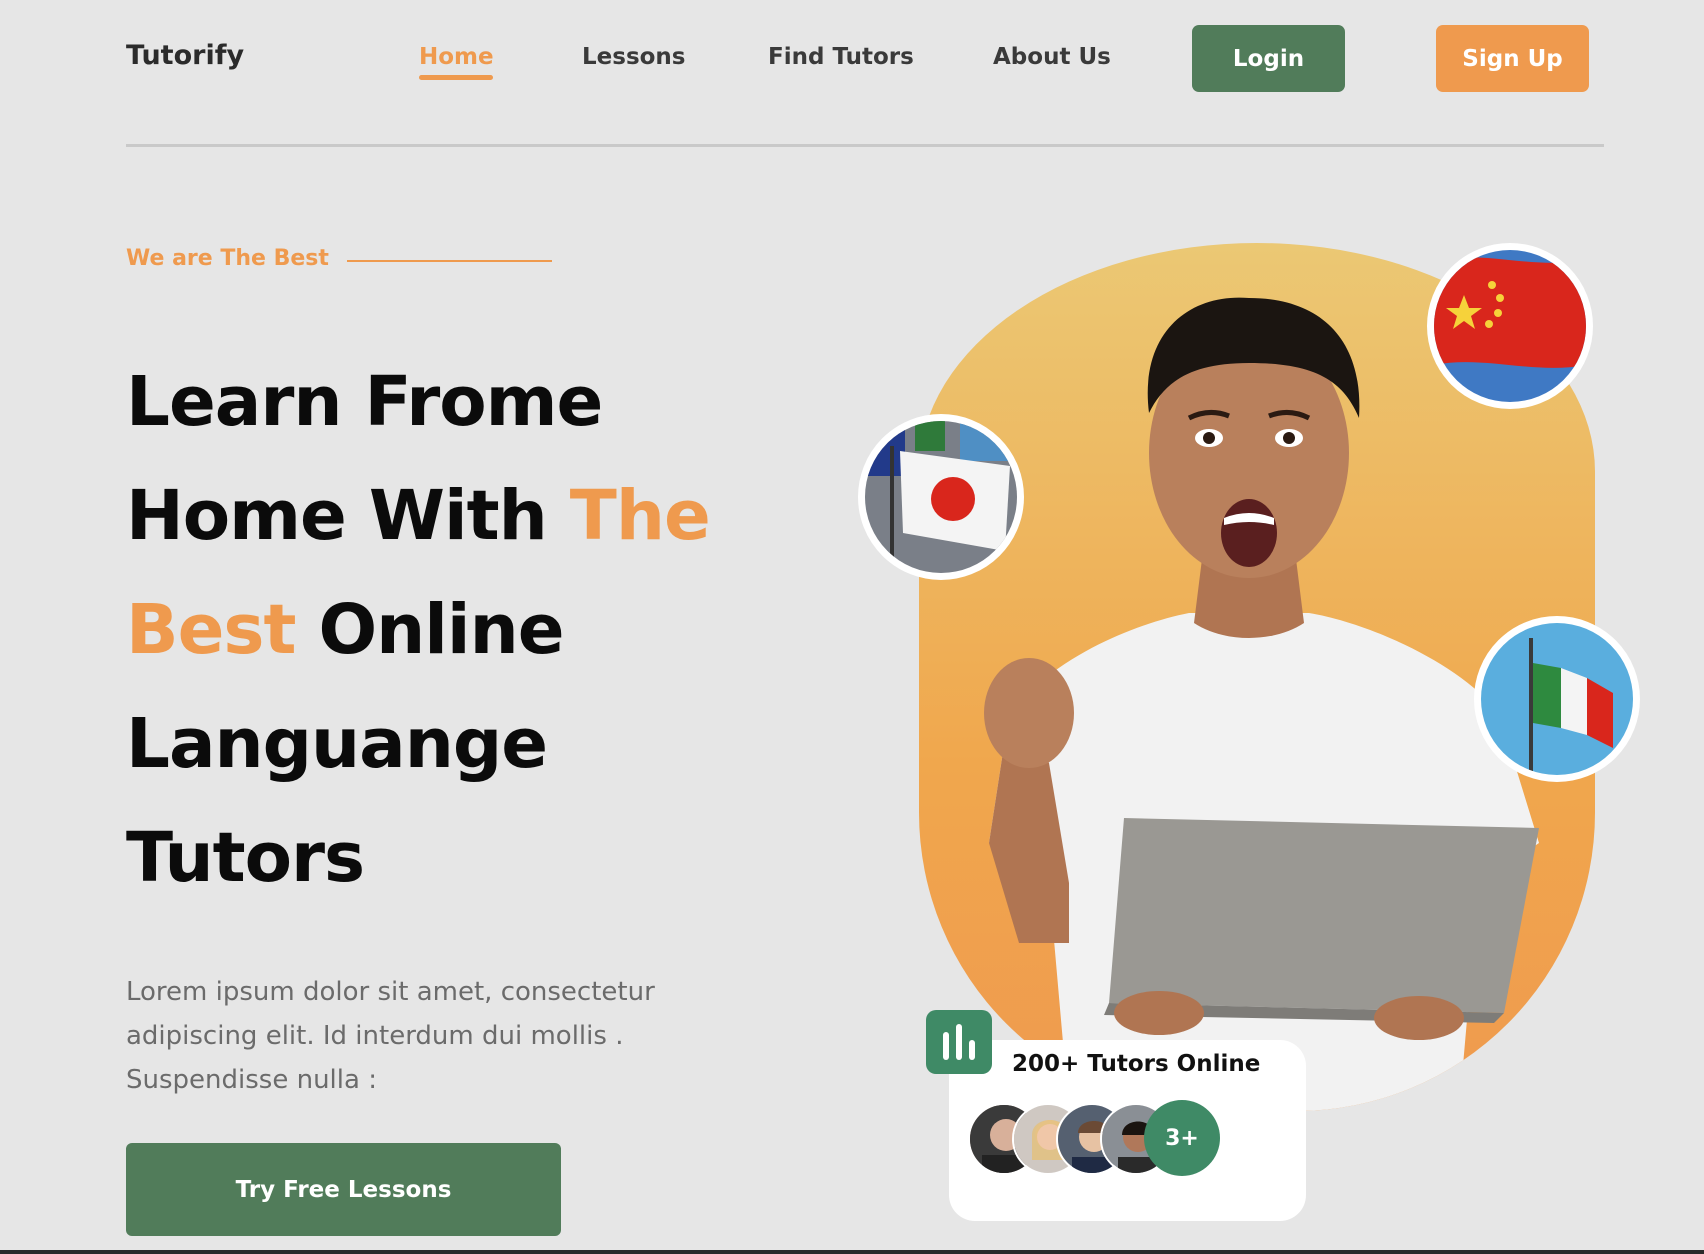 This screenshot has height=1254, width=1704. I want to click on nav-find-tutors: Find Tutors, so click(841, 57).